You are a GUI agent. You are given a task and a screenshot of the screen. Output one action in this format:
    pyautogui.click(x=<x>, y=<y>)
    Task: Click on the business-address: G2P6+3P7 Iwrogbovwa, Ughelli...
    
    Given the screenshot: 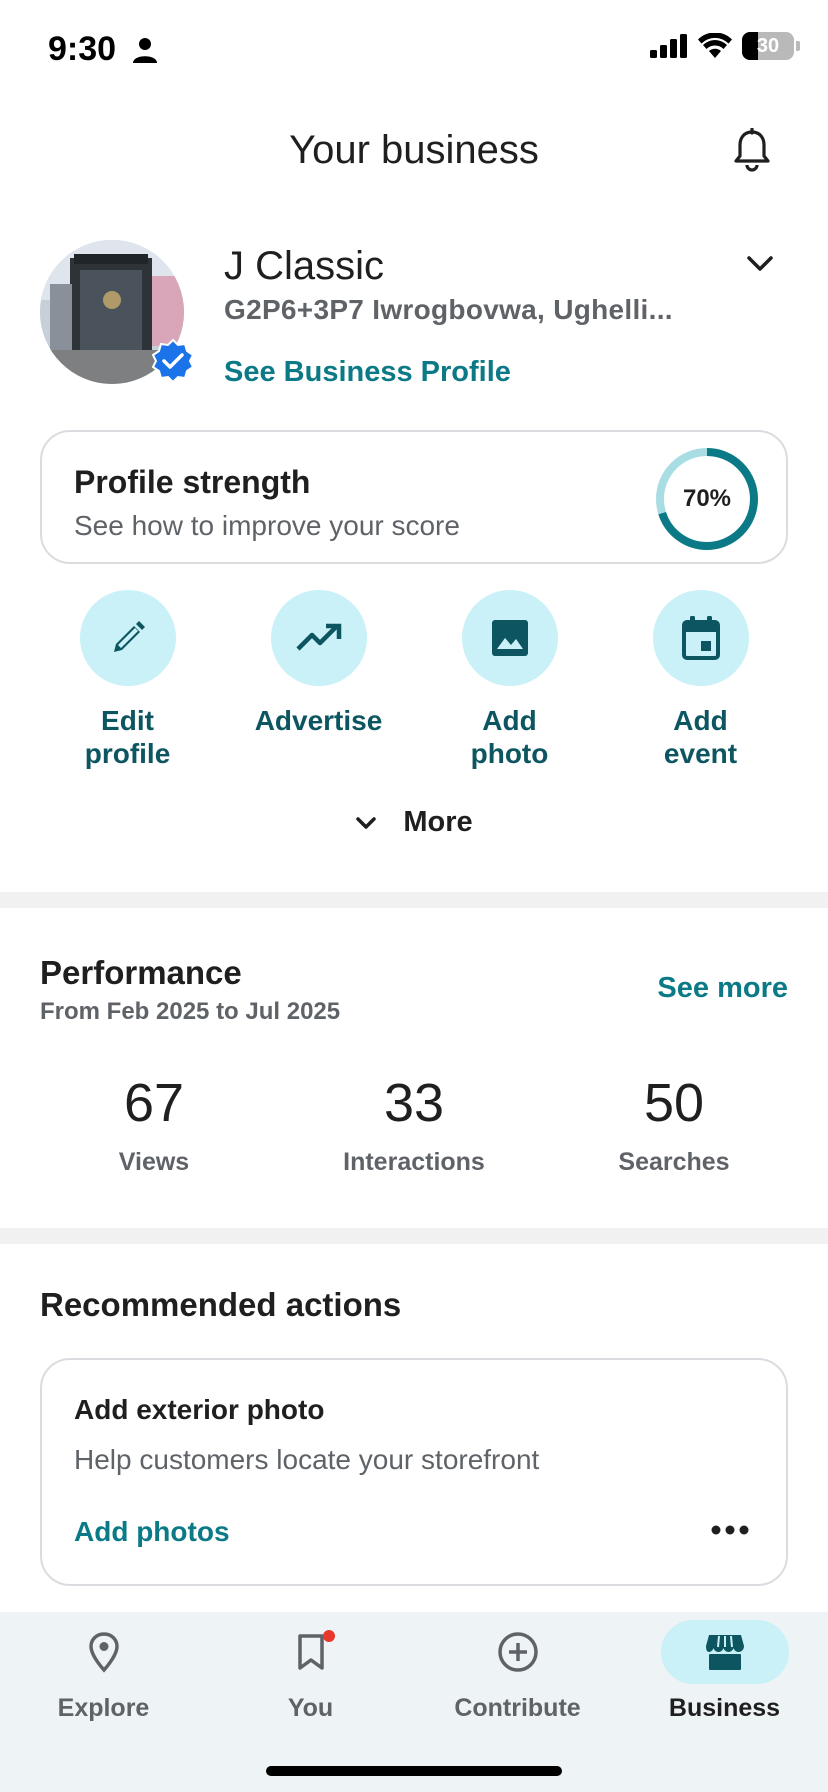 What is the action you would take?
    pyautogui.click(x=448, y=309)
    